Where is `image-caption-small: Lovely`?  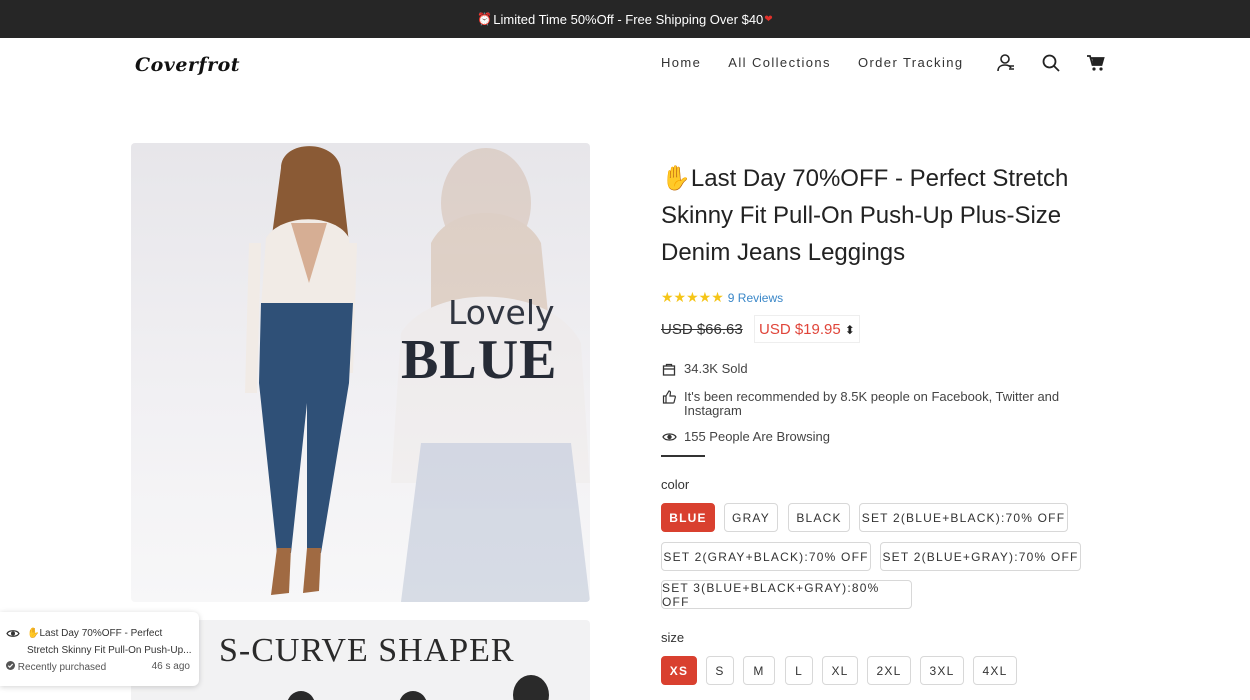
image-caption-small: Lovely is located at coordinates (501, 312).